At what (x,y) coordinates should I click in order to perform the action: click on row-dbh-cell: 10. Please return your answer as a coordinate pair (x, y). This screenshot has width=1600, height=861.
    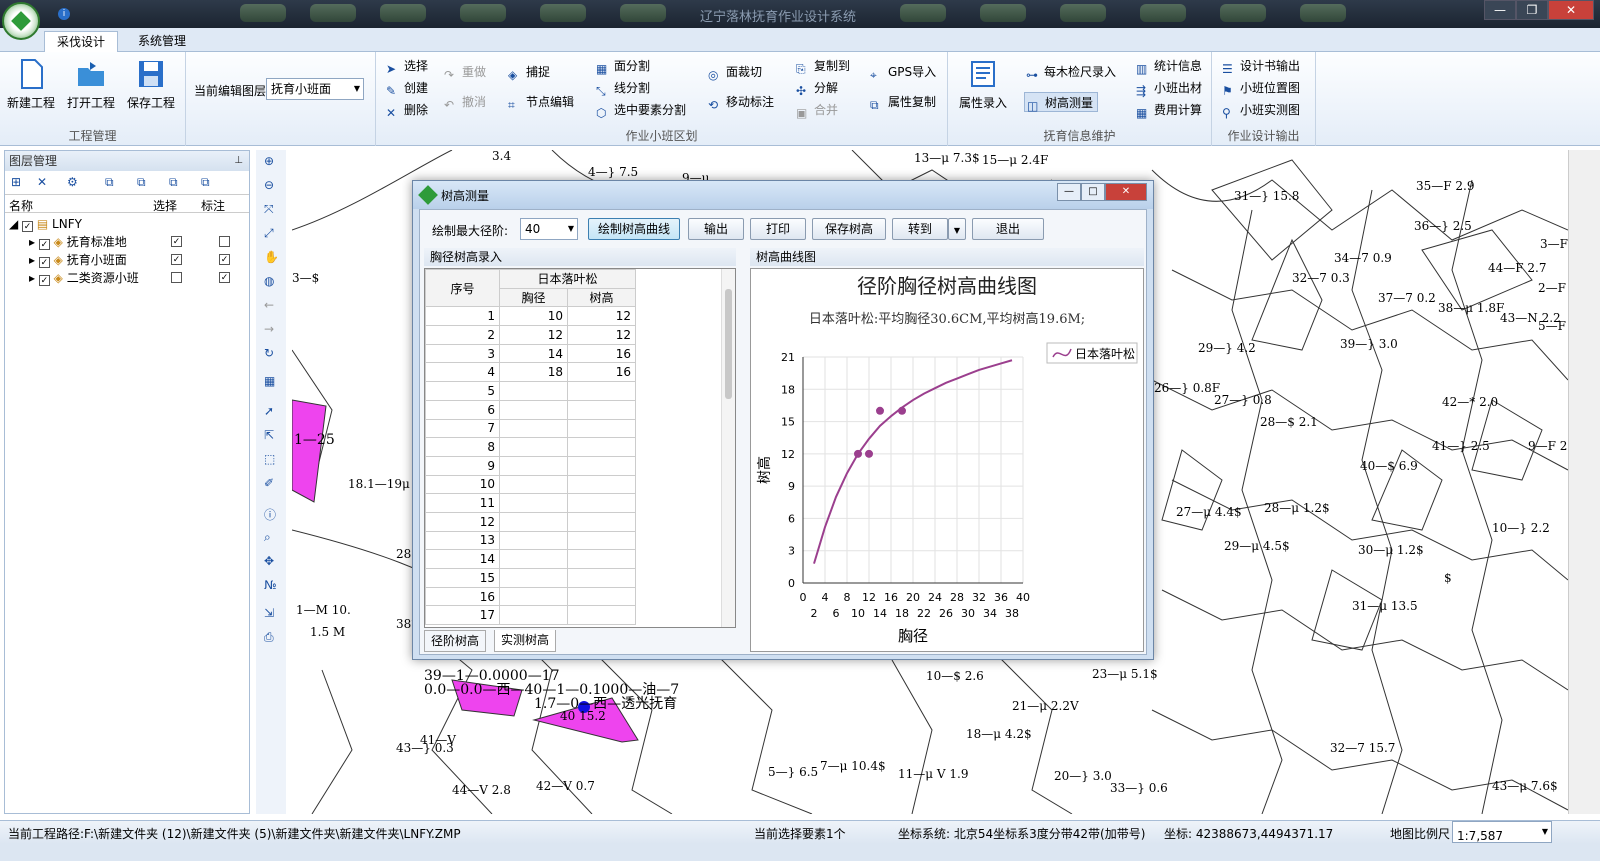
    Looking at the image, I should click on (533, 316).